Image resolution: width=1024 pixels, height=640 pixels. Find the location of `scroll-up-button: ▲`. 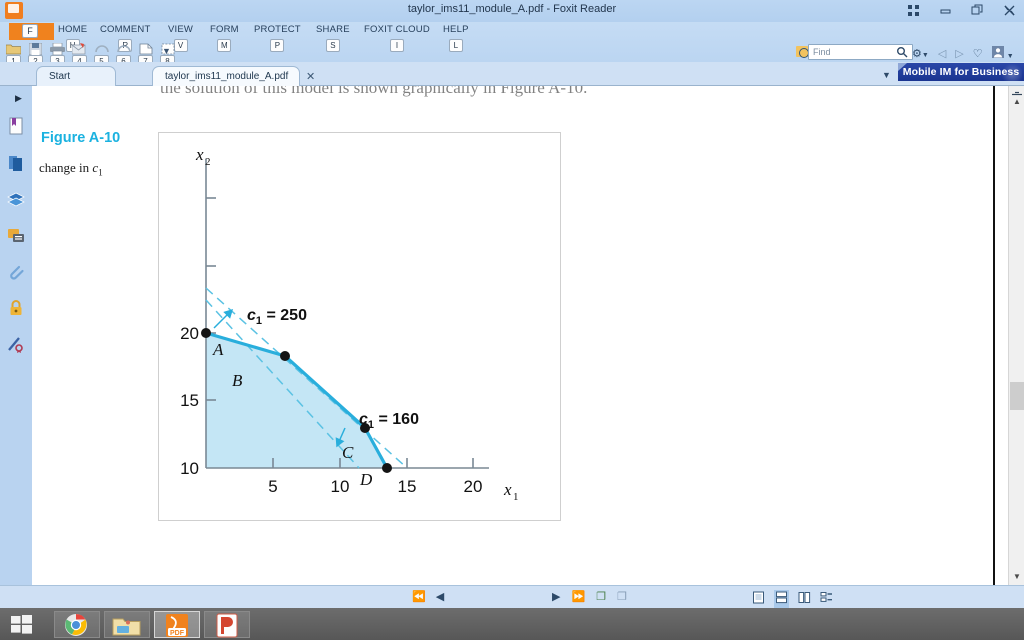

scroll-up-button: ▲ is located at coordinates (1016, 102).